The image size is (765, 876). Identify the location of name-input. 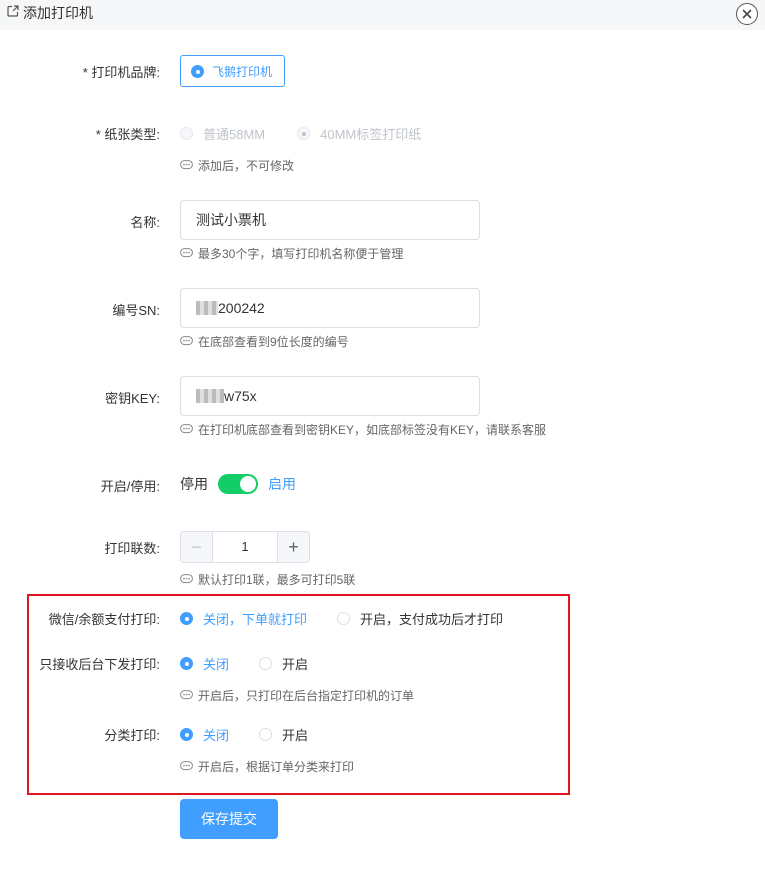
(330, 220).